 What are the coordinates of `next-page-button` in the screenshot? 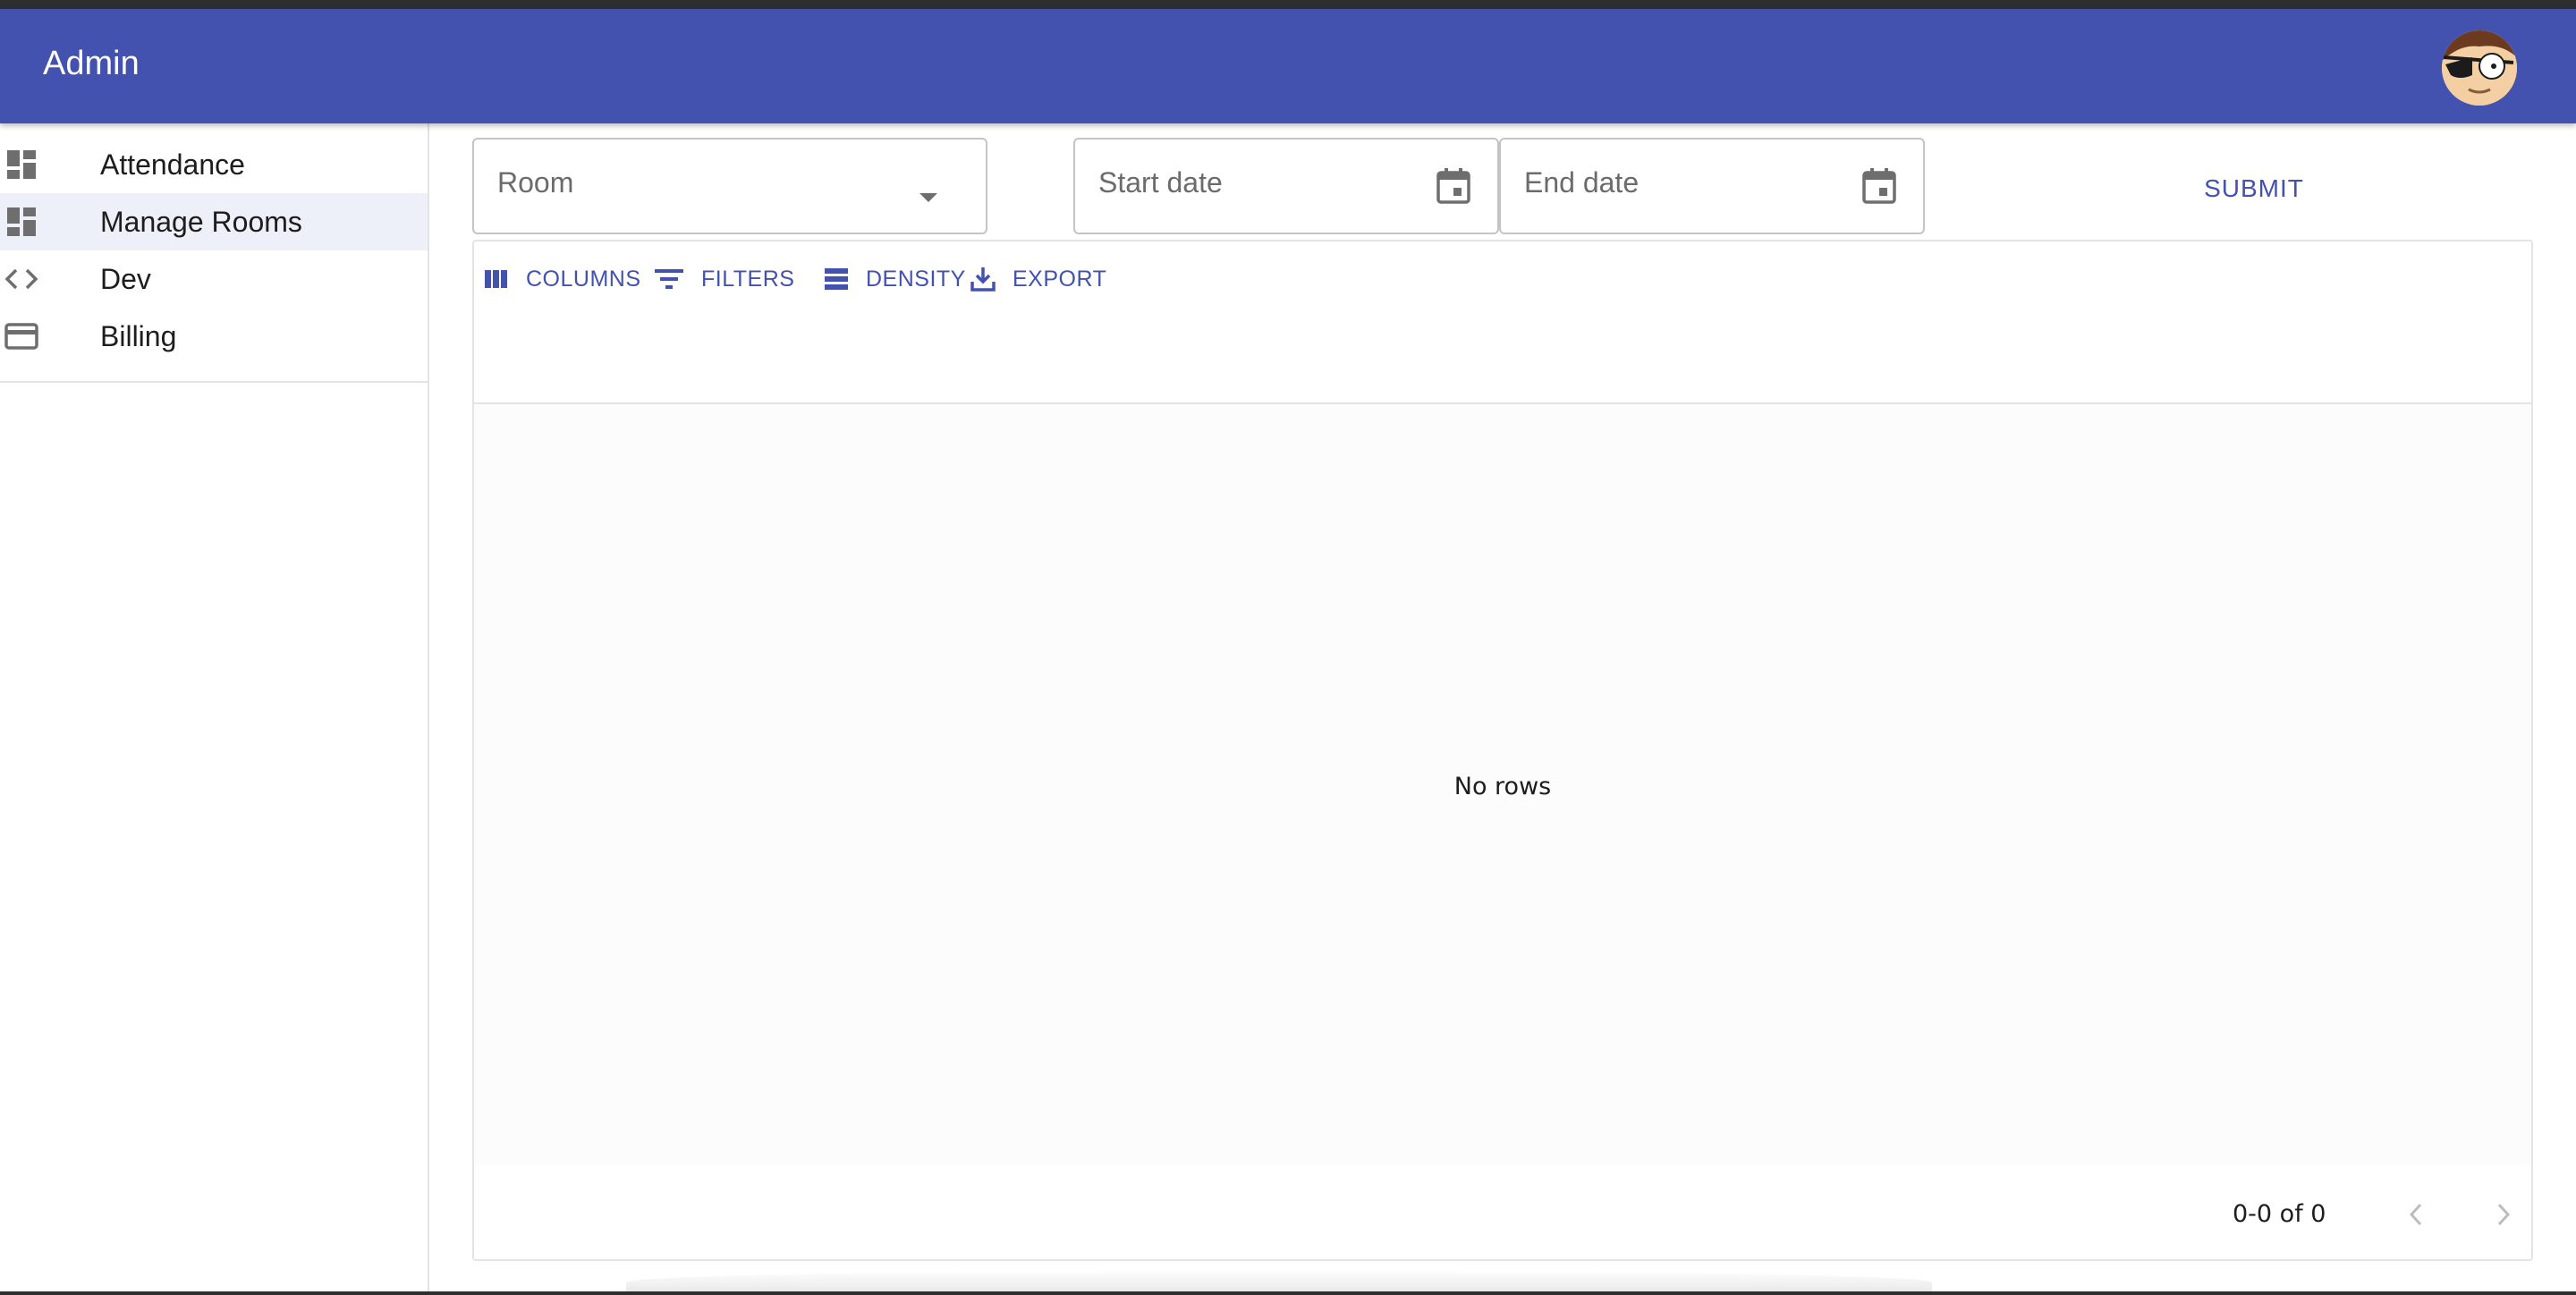 It's located at (2502, 1214).